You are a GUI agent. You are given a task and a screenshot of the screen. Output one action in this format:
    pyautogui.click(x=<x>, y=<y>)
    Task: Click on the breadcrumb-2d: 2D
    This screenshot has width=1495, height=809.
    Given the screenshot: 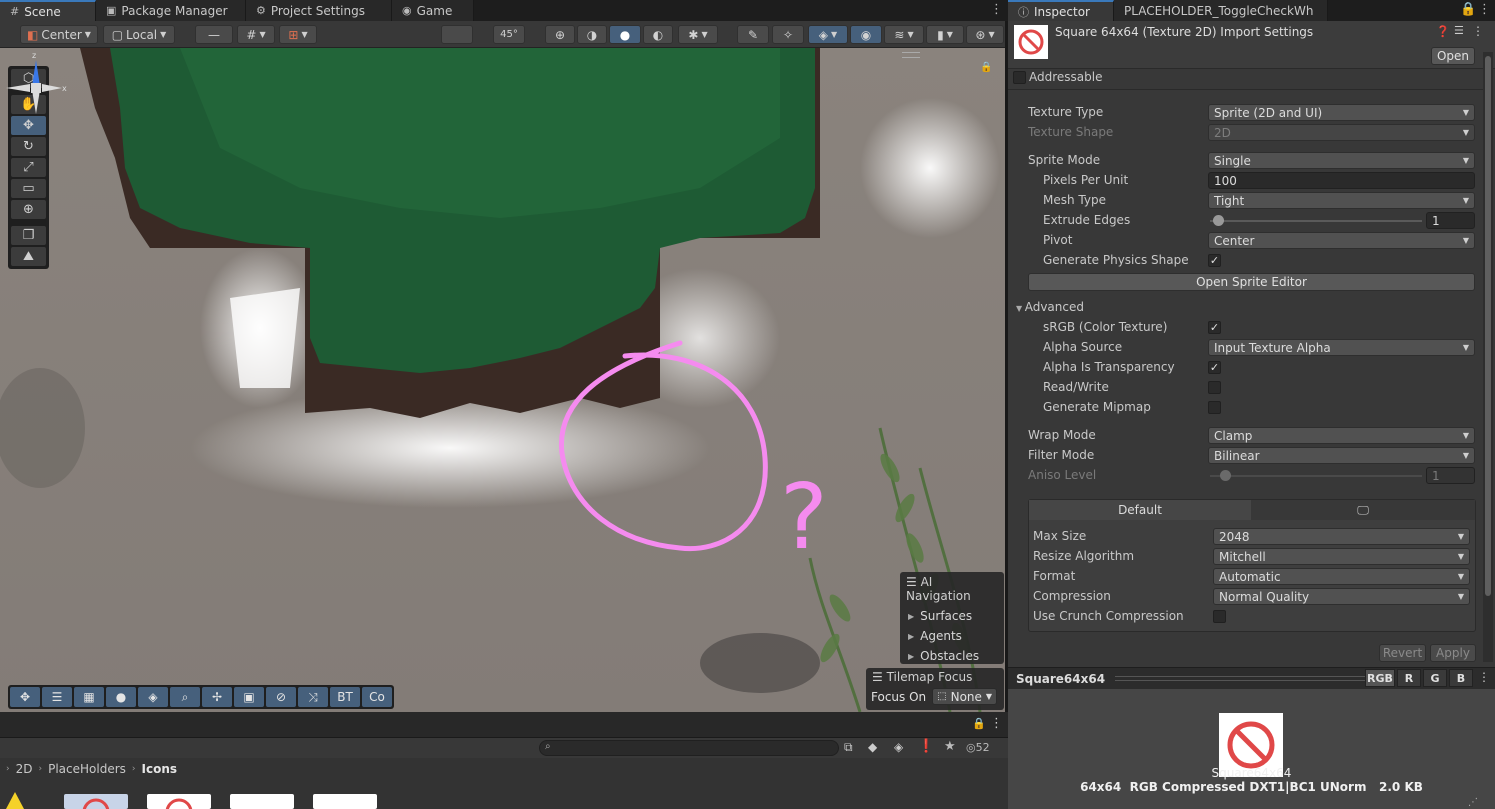 What is the action you would take?
    pyautogui.click(x=24, y=769)
    